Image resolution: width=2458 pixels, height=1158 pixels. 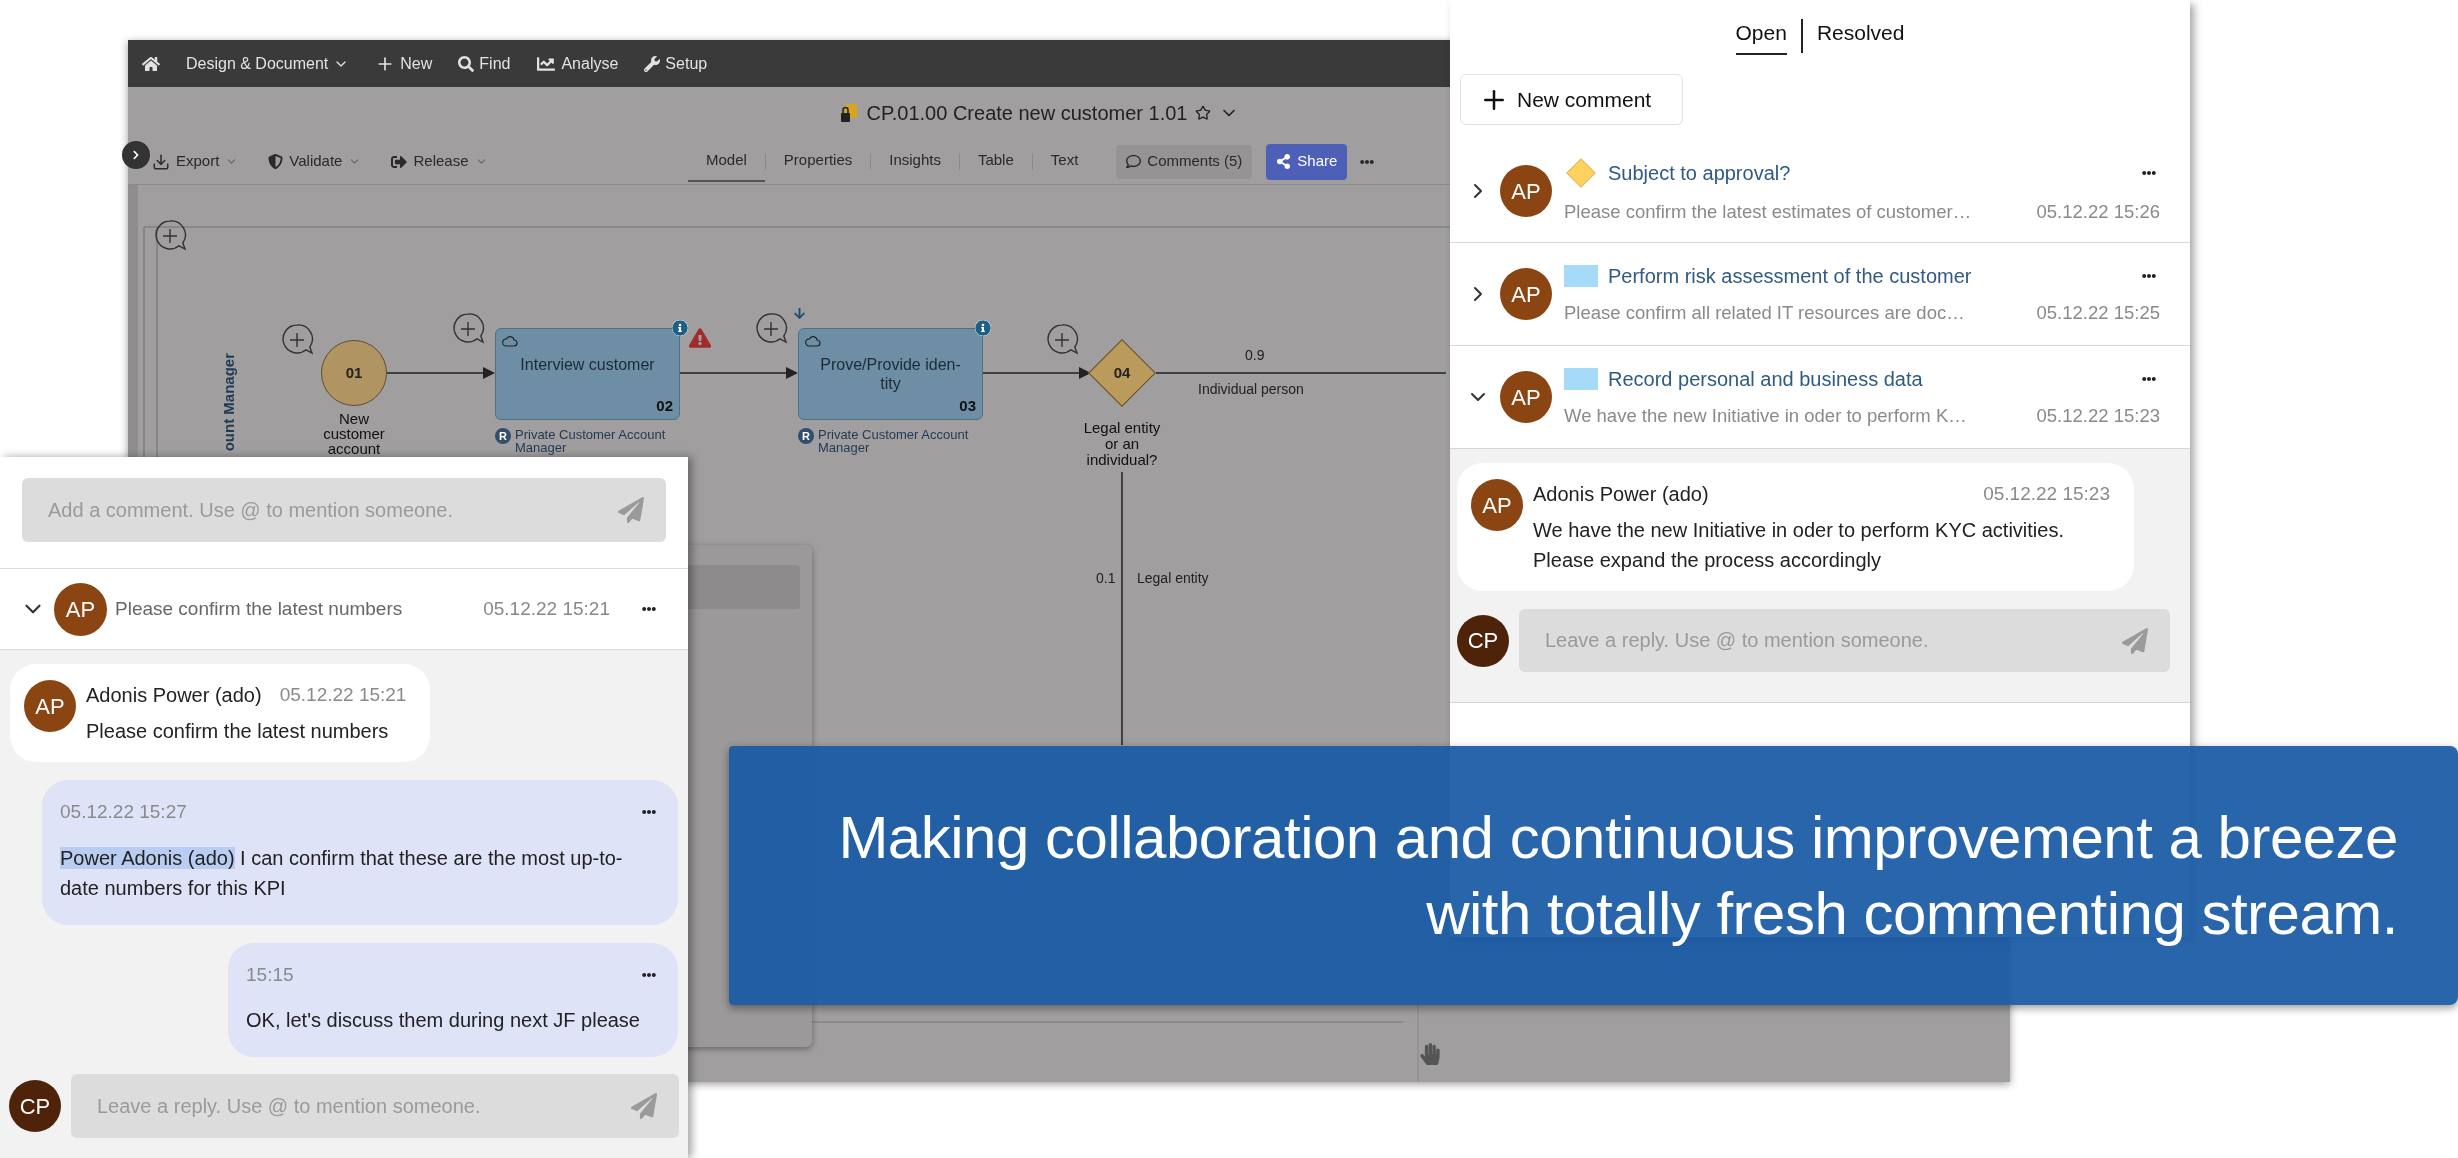 I want to click on view-tab: Properties, so click(x=818, y=161).